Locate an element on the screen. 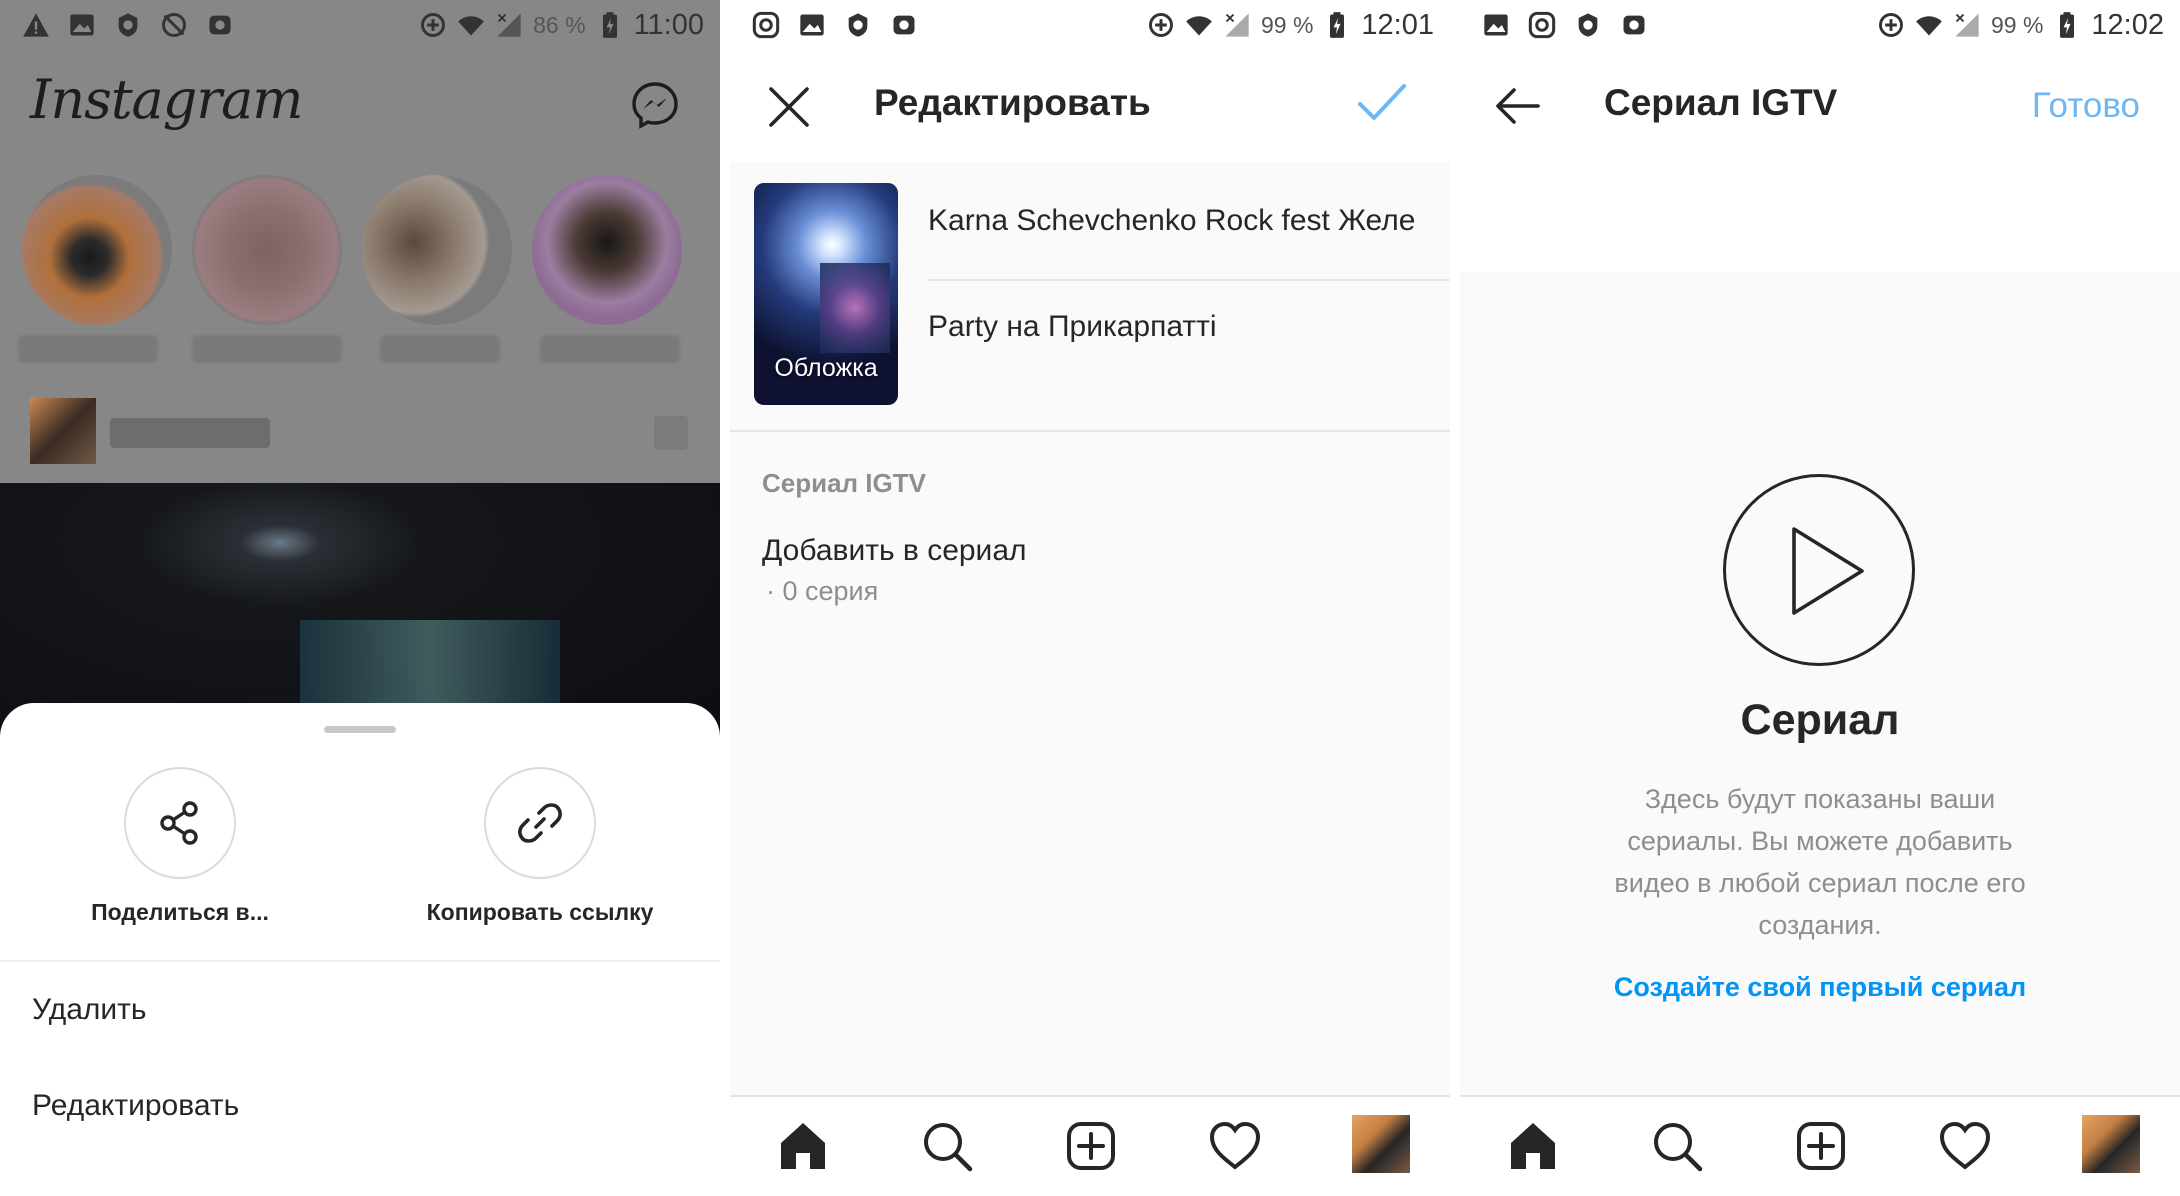 The height and width of the screenshot is (1196, 2180). status-bar: 99 % 12:01 is located at coordinates (1090, 25).